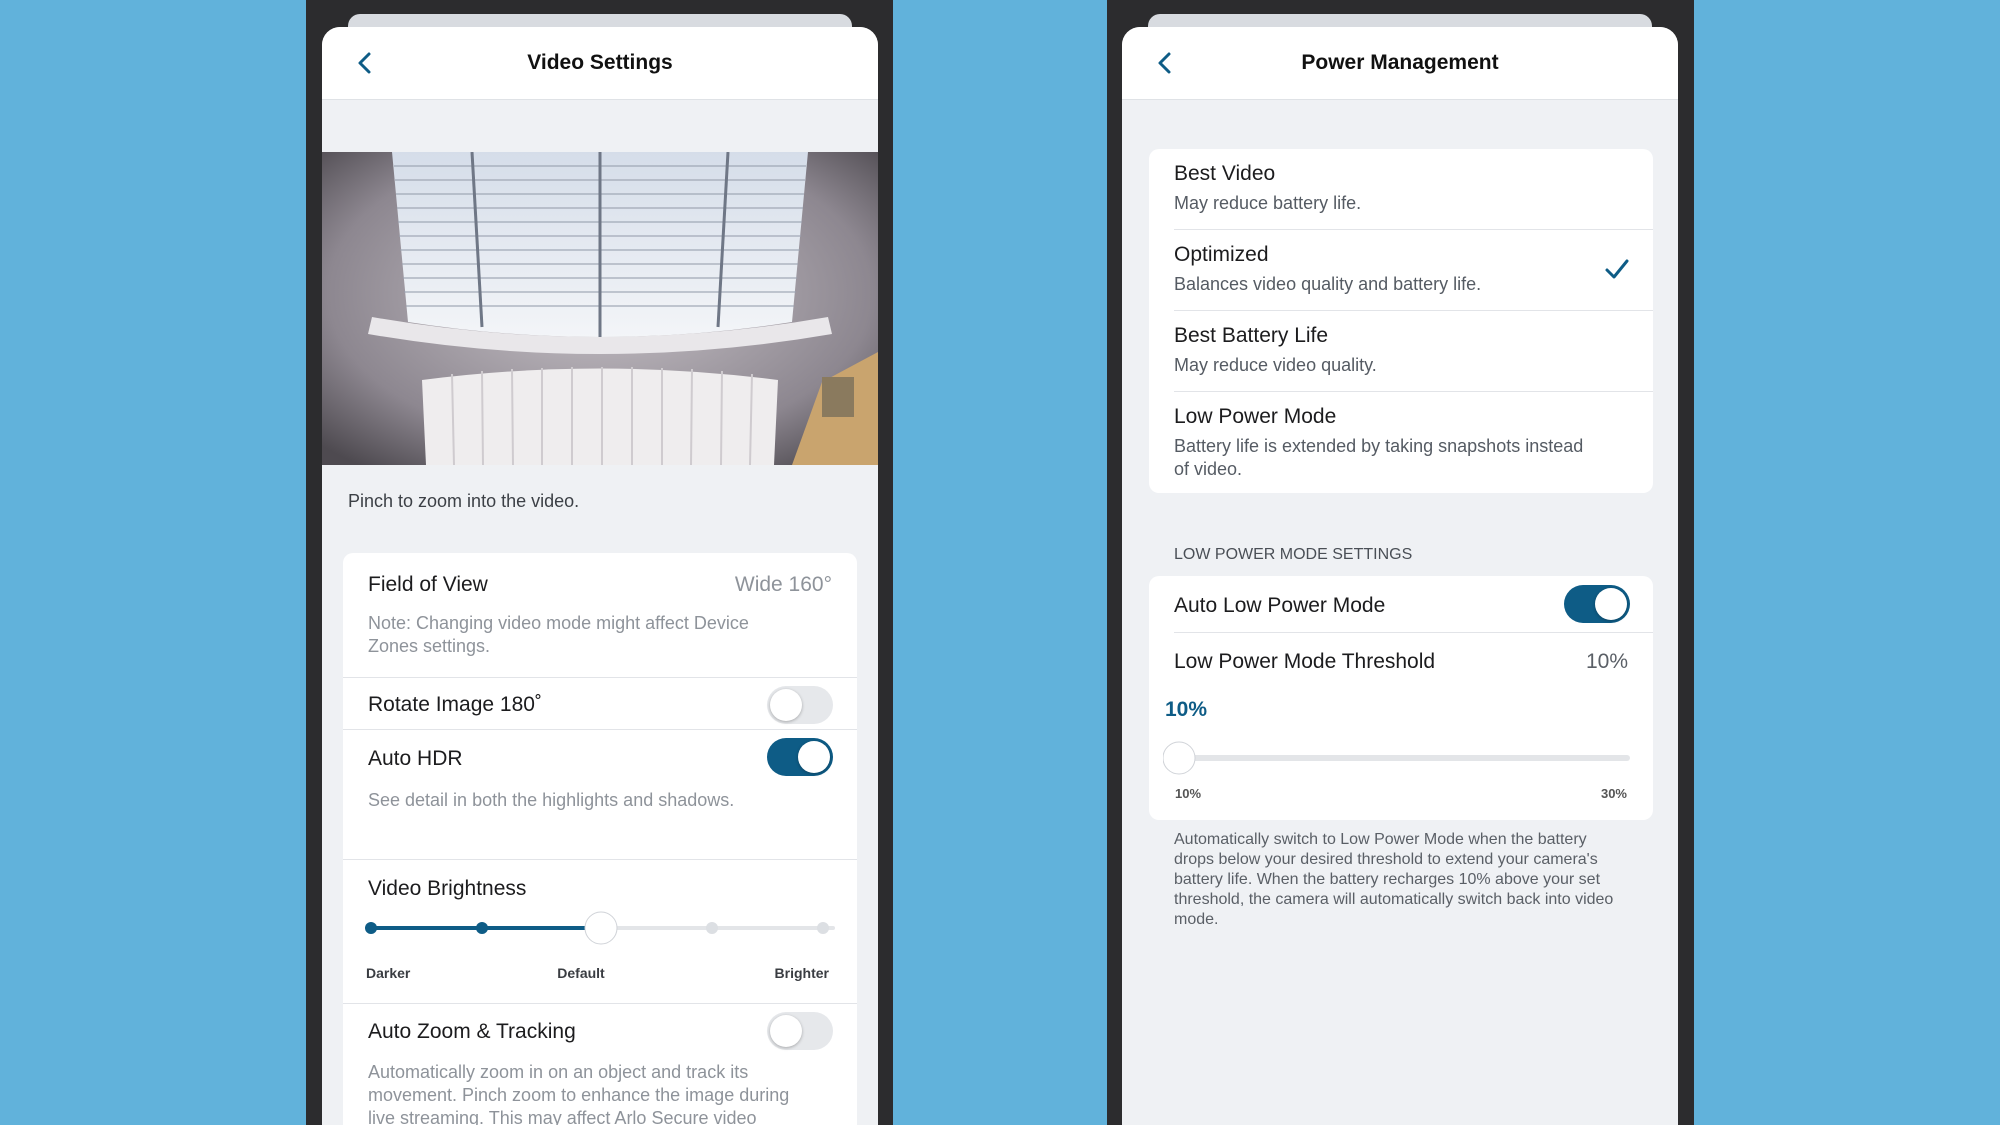  I want to click on power-mode-option-best-video: Best Video May reduce battery life., so click(1401, 189).